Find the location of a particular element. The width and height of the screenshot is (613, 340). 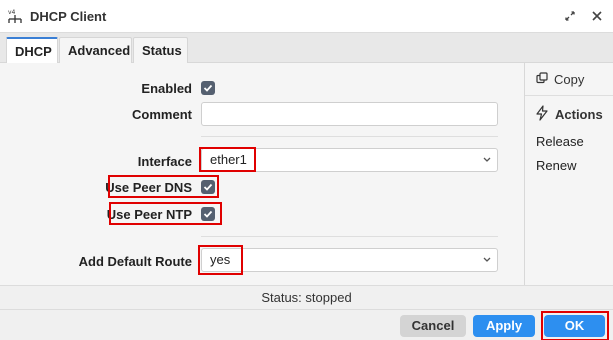

actions-label: Actions is located at coordinates (579, 114).